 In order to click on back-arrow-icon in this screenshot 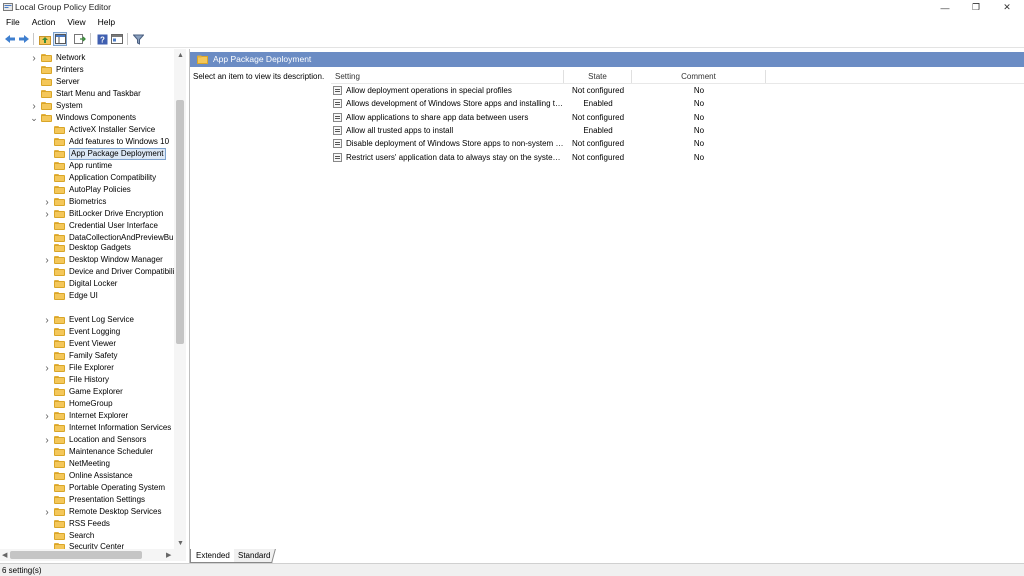, I will do `click(10, 39)`.